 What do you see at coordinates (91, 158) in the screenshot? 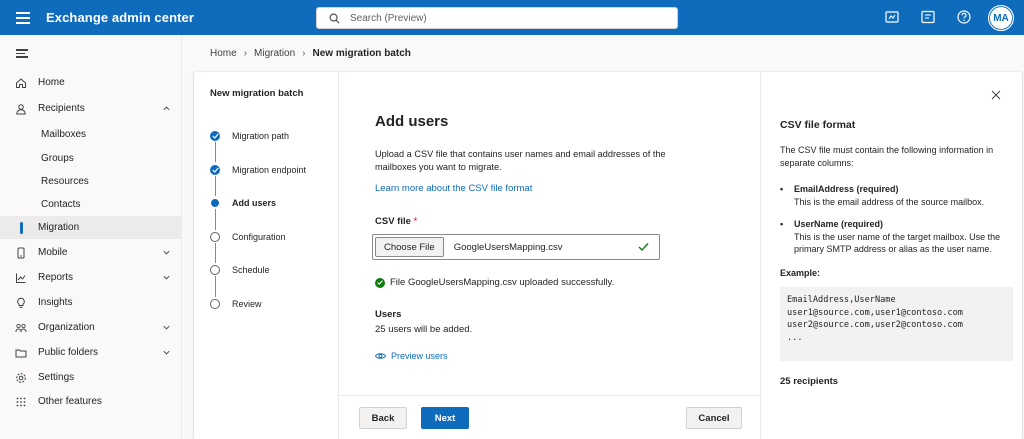
I see `nav-item-groups: Groups` at bounding box center [91, 158].